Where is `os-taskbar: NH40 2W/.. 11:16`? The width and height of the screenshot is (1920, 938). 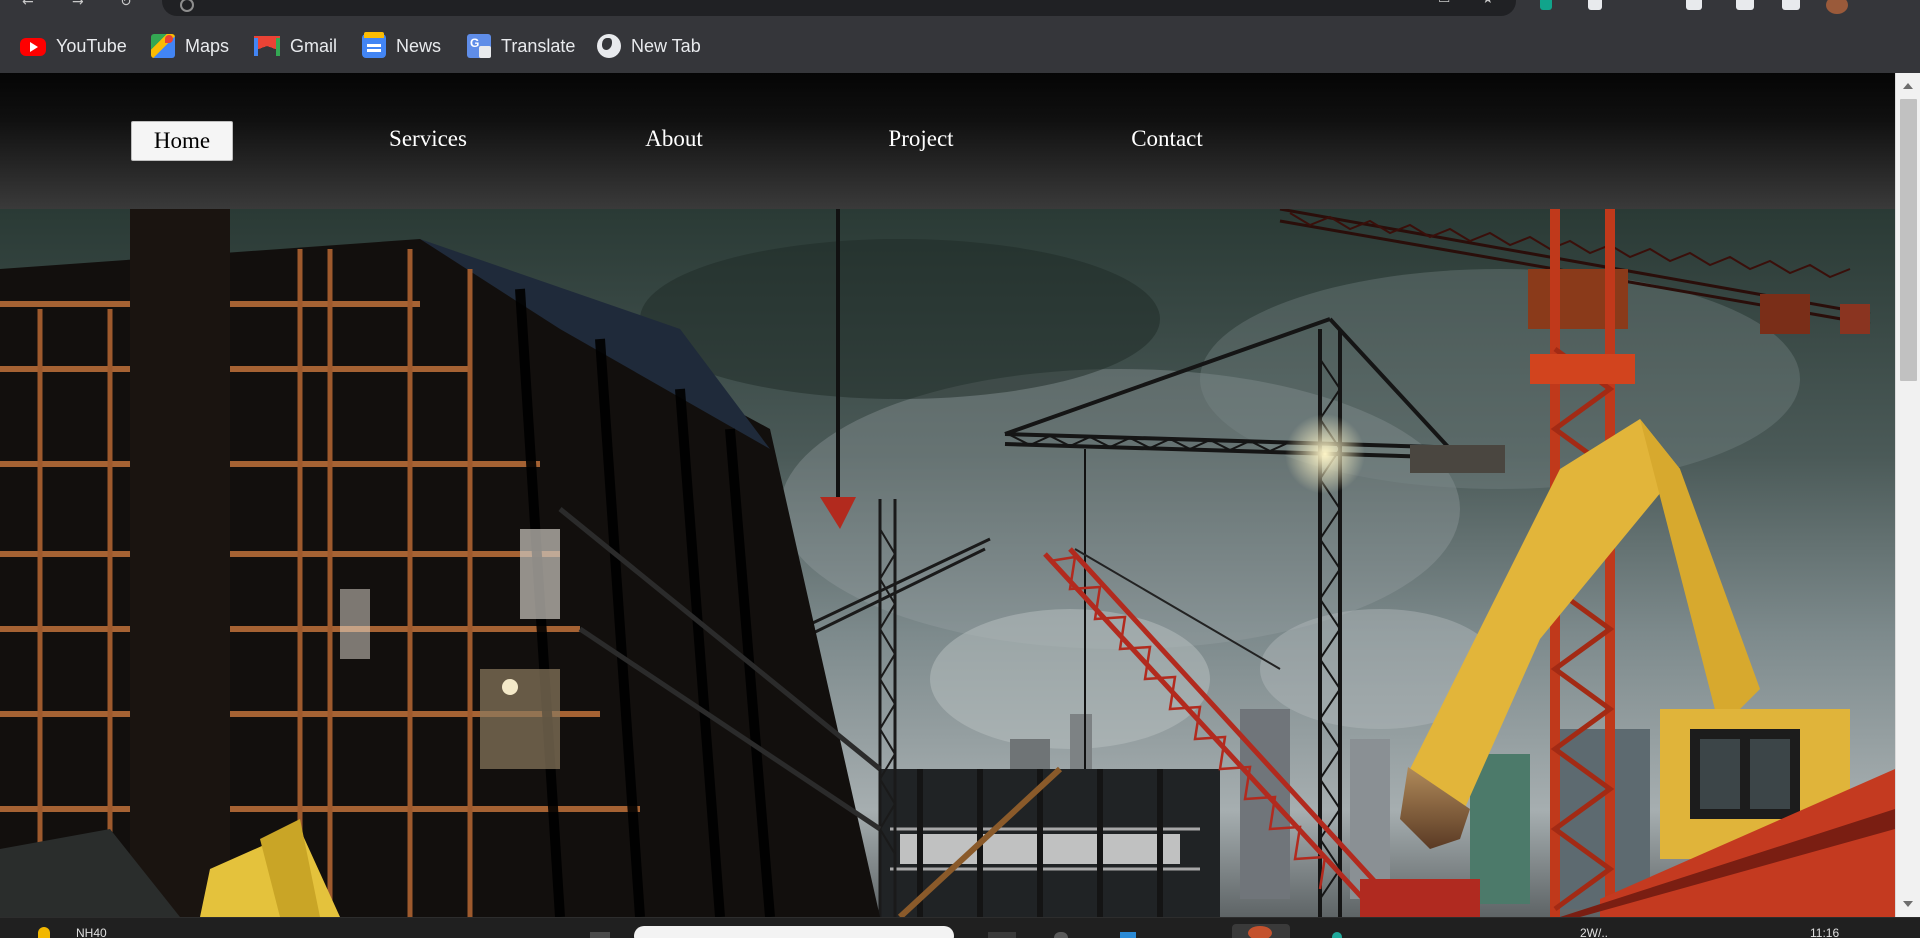
os-taskbar: NH40 2W/.. 11:16 is located at coordinates (960, 927).